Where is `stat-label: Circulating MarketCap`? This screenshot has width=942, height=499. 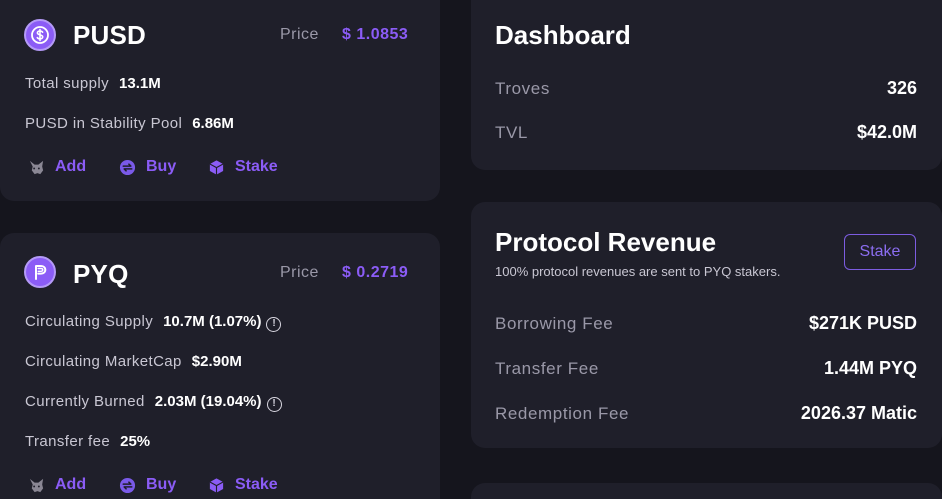 stat-label: Circulating MarketCap is located at coordinates (103, 361).